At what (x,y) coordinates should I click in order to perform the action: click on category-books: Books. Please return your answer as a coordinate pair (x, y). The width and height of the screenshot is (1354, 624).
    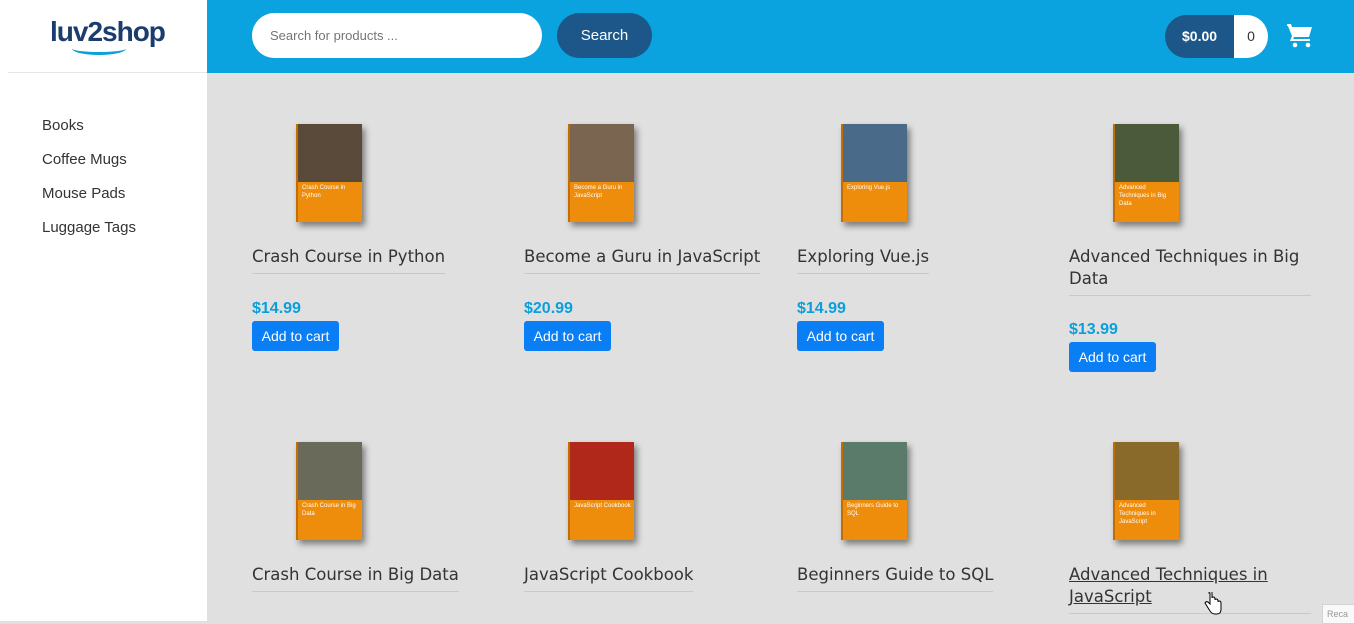
    Looking at the image, I should click on (89, 133).